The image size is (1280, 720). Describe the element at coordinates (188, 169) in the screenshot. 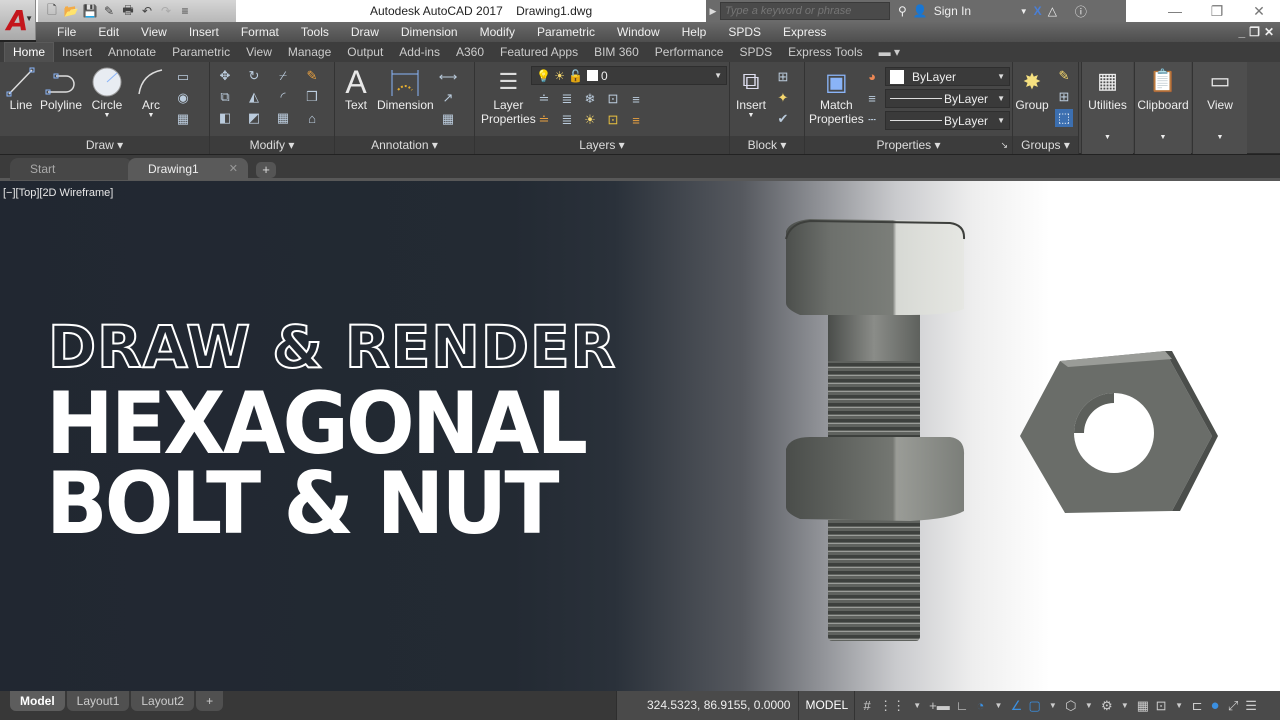

I see `tab-drawing1: Drawing1 ✕` at that location.